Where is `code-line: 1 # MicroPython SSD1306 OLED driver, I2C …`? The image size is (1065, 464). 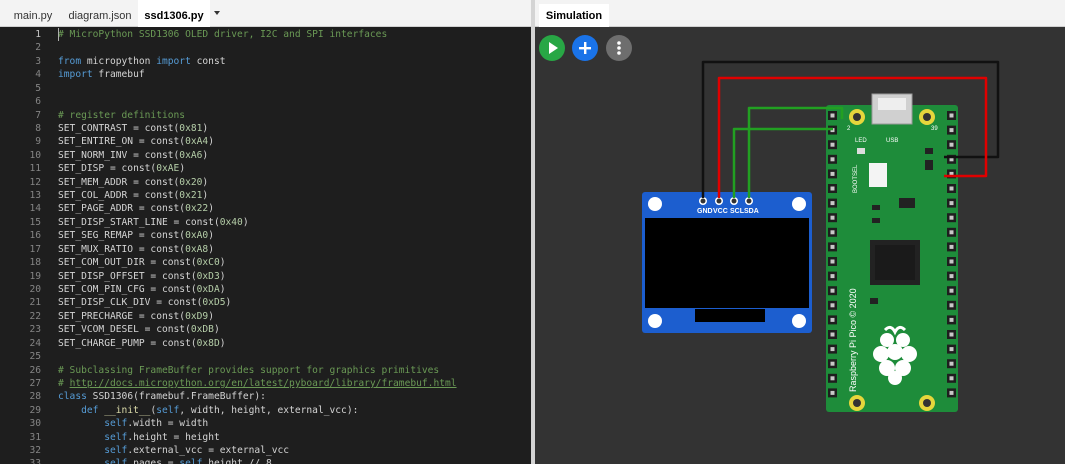
code-line: 1 # MicroPython SSD1306 OLED driver, I2C … is located at coordinates (265, 35).